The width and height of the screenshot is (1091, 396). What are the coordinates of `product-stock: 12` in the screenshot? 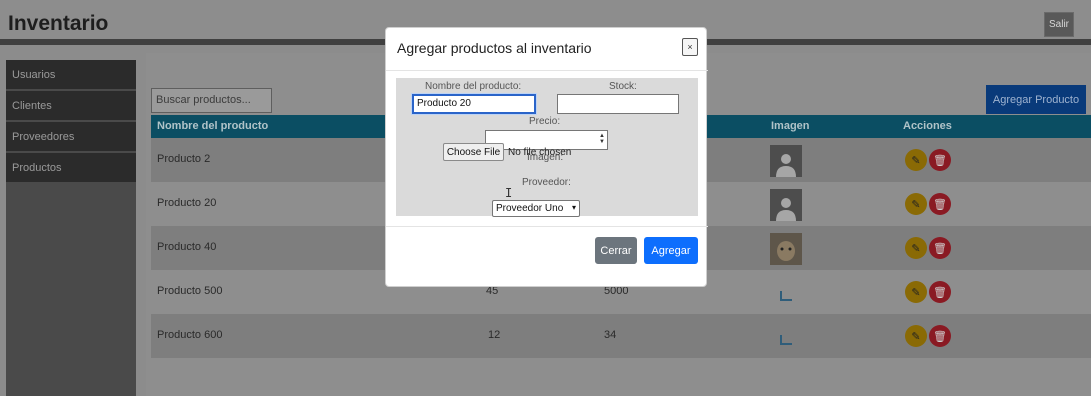 It's located at (494, 335).